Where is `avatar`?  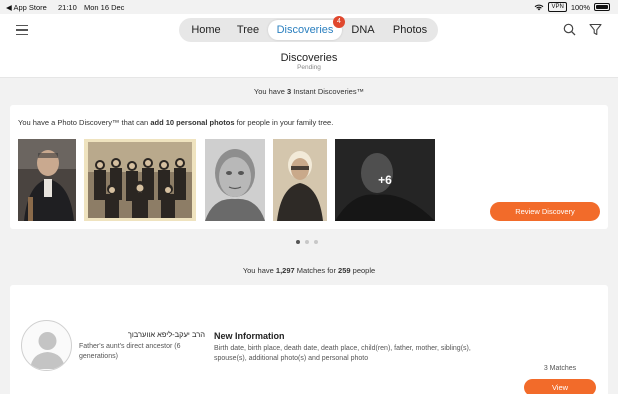 avatar is located at coordinates (46, 345).